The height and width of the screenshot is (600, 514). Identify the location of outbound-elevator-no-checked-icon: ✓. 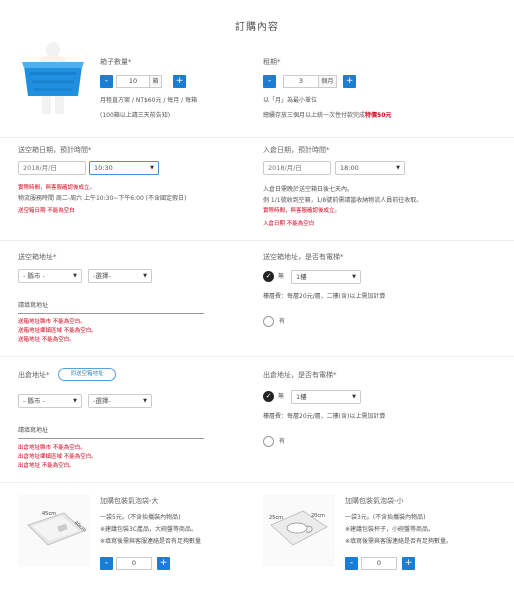
(268, 396).